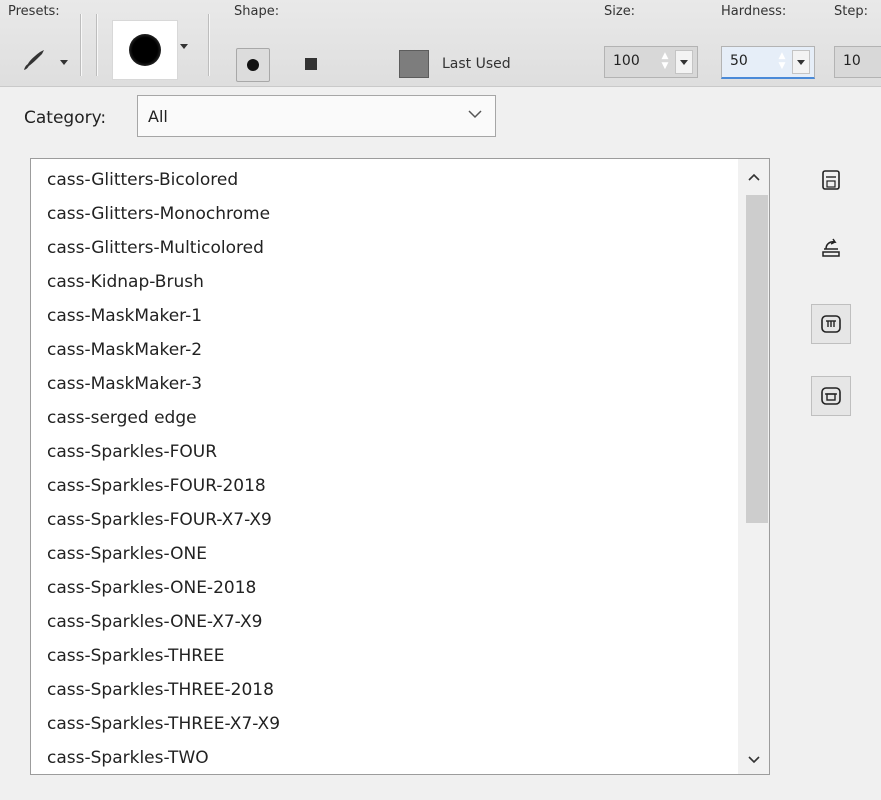 Image resolution: width=881 pixels, height=800 pixels. I want to click on import-icon, so click(831, 247).